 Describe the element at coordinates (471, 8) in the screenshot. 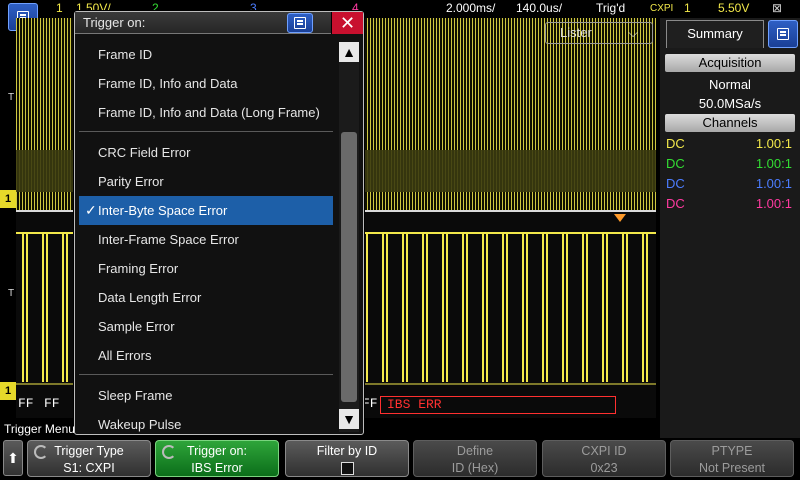

I see `timebase: 2.000ms/` at that location.